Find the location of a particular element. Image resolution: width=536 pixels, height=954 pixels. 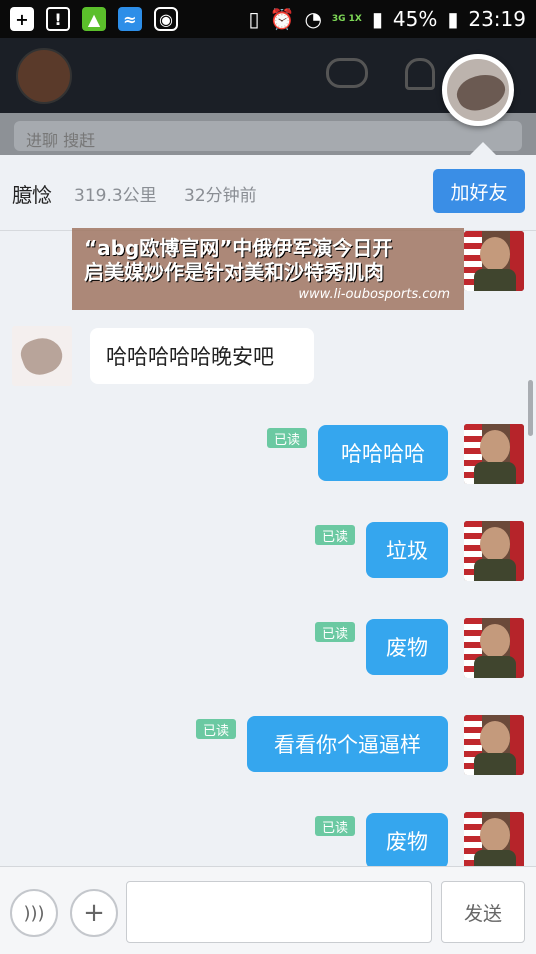

gamepad-icon is located at coordinates (347, 73).